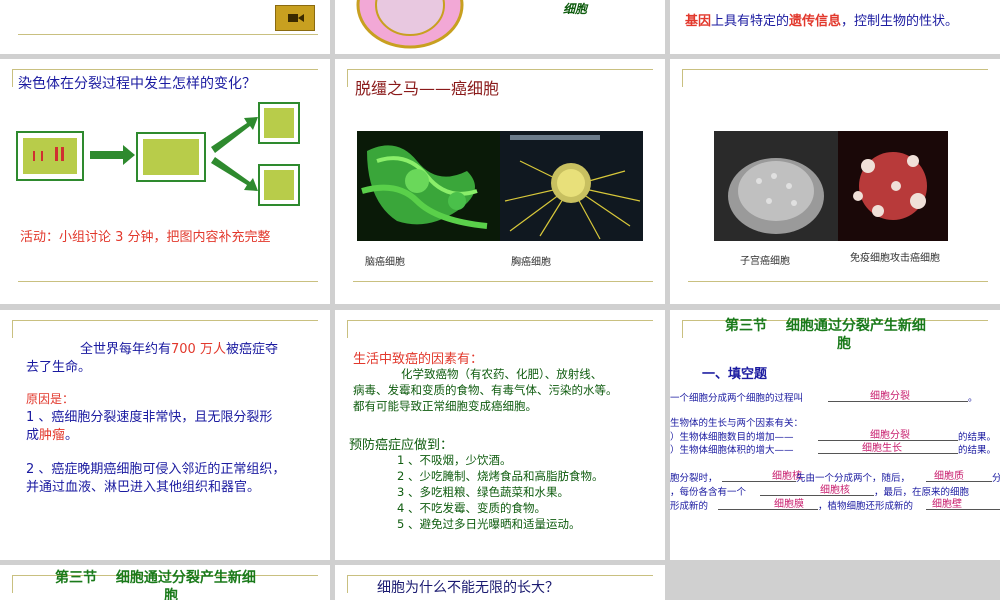  What do you see at coordinates (145, 237) in the screenshot?
I see `activity-text: 活动：小组讨论 3 分钟，把图内容补充完整` at bounding box center [145, 237].